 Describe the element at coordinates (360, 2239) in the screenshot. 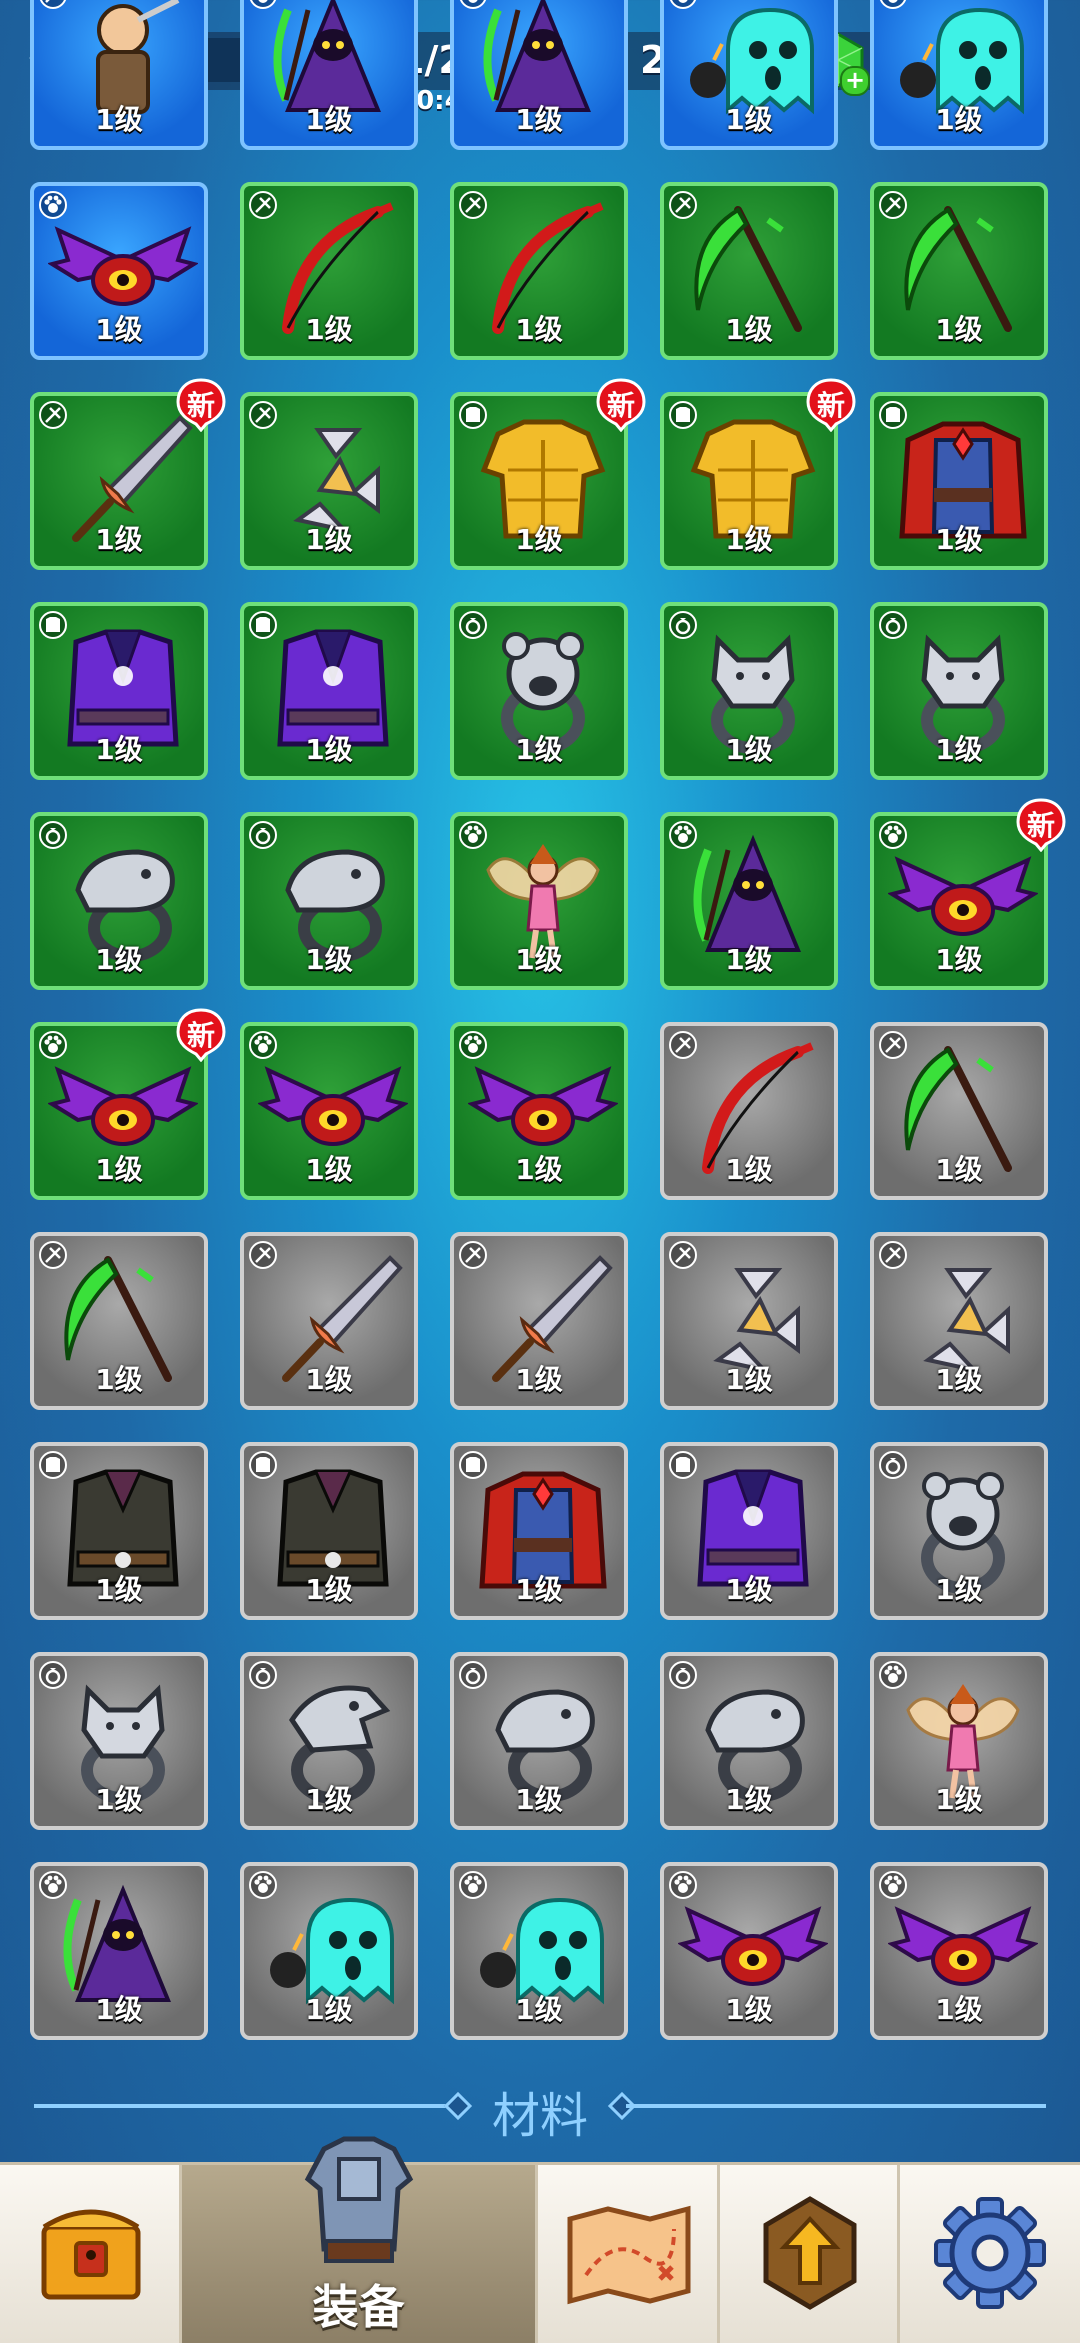

I see `nav-equipment-button: 装备` at that location.